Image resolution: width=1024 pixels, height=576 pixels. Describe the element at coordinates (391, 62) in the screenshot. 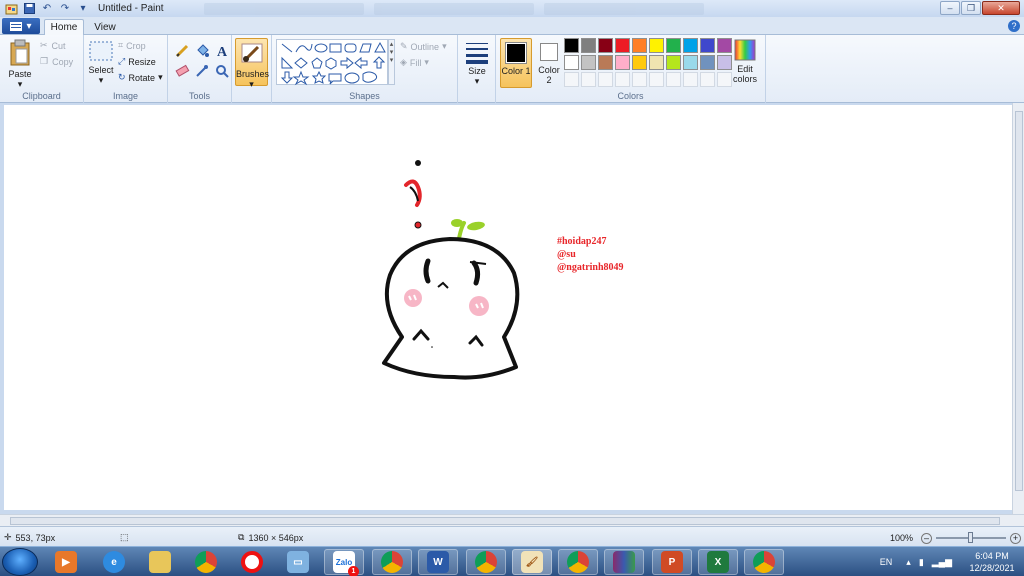

I see `shapes-scroll-button: ▴ ▾ ▾` at that location.